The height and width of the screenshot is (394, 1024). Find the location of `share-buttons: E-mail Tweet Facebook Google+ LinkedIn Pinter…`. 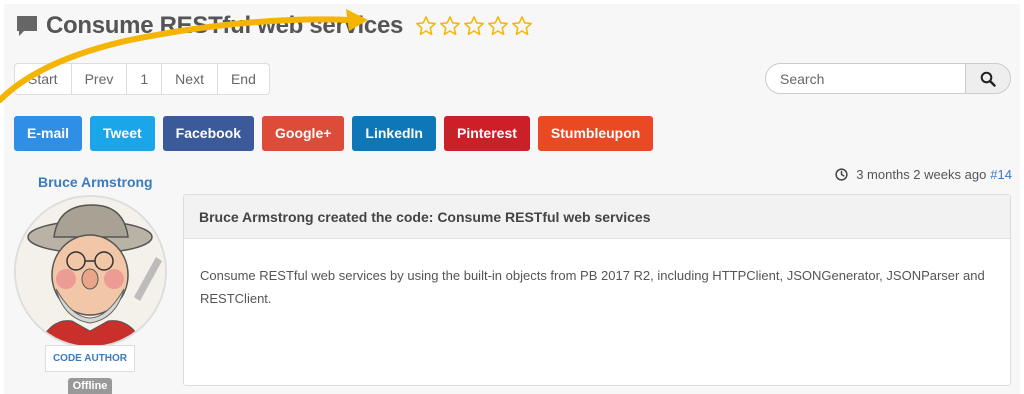

share-buttons: E-mail Tweet Facebook Google+ LinkedIn Pinter… is located at coordinates (337, 133).